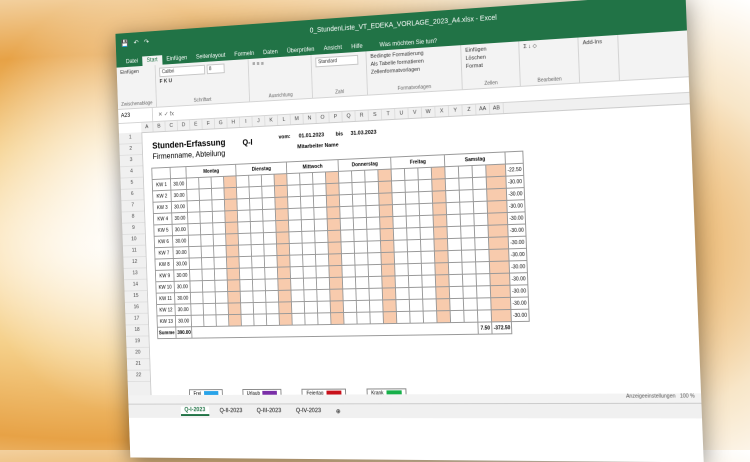  What do you see at coordinates (134, 252) in the screenshot?
I see `row-header: 11` at bounding box center [134, 252].